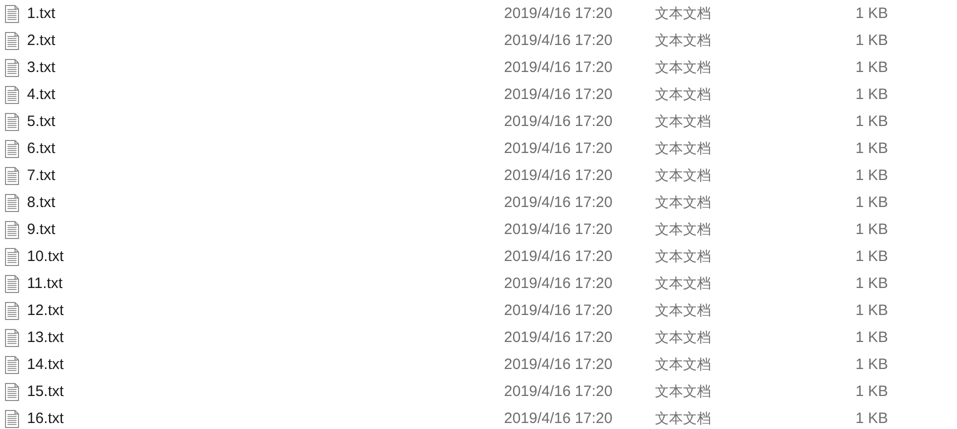 The image size is (957, 429). I want to click on file-name: 13.txt, so click(265, 337).